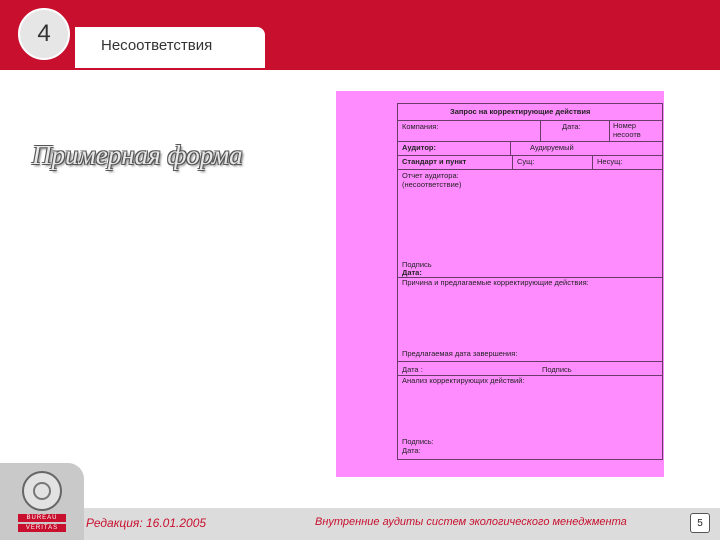  What do you see at coordinates (432, 184) in the screenshot?
I see `form-report-label-2: (несоответствие)` at bounding box center [432, 184].